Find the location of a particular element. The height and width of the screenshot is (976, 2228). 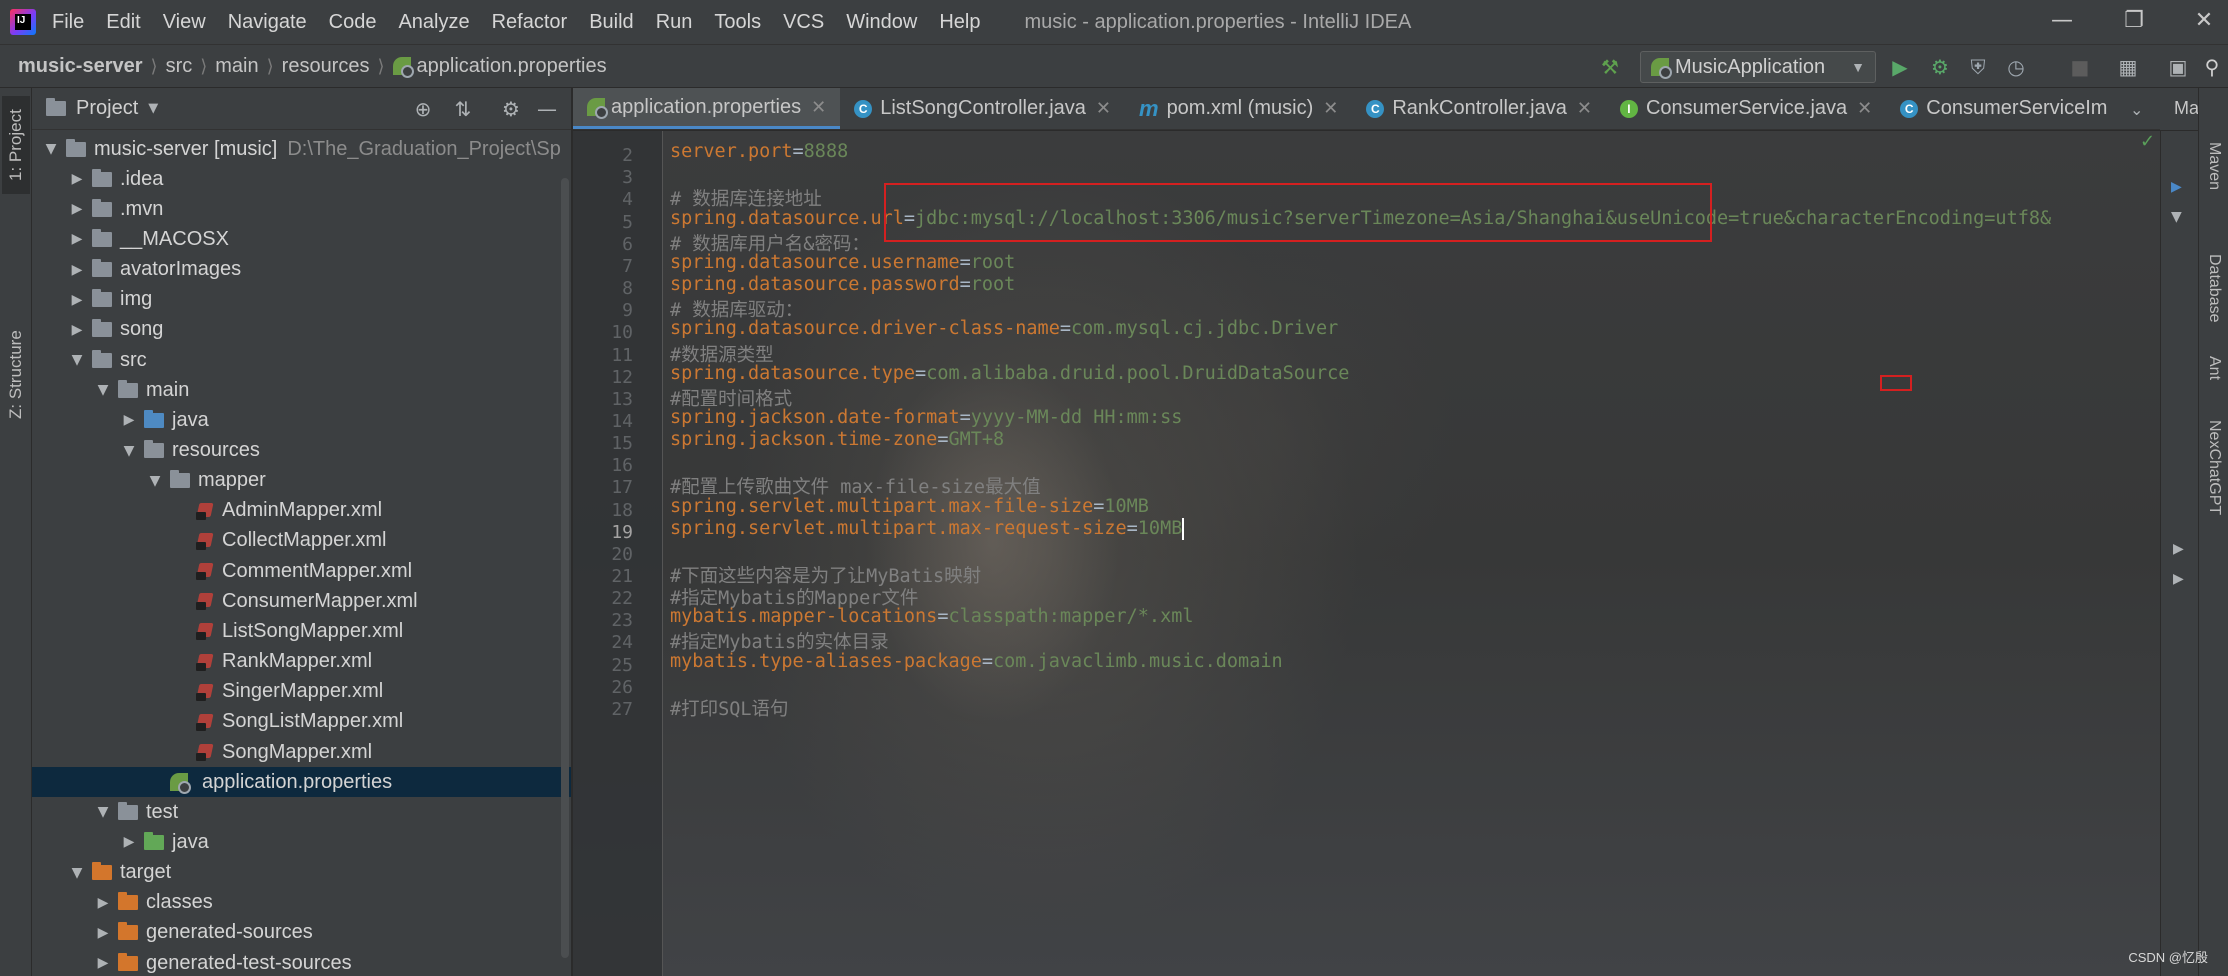

project-structure-icon: ▦ is located at coordinates (2128, 67).